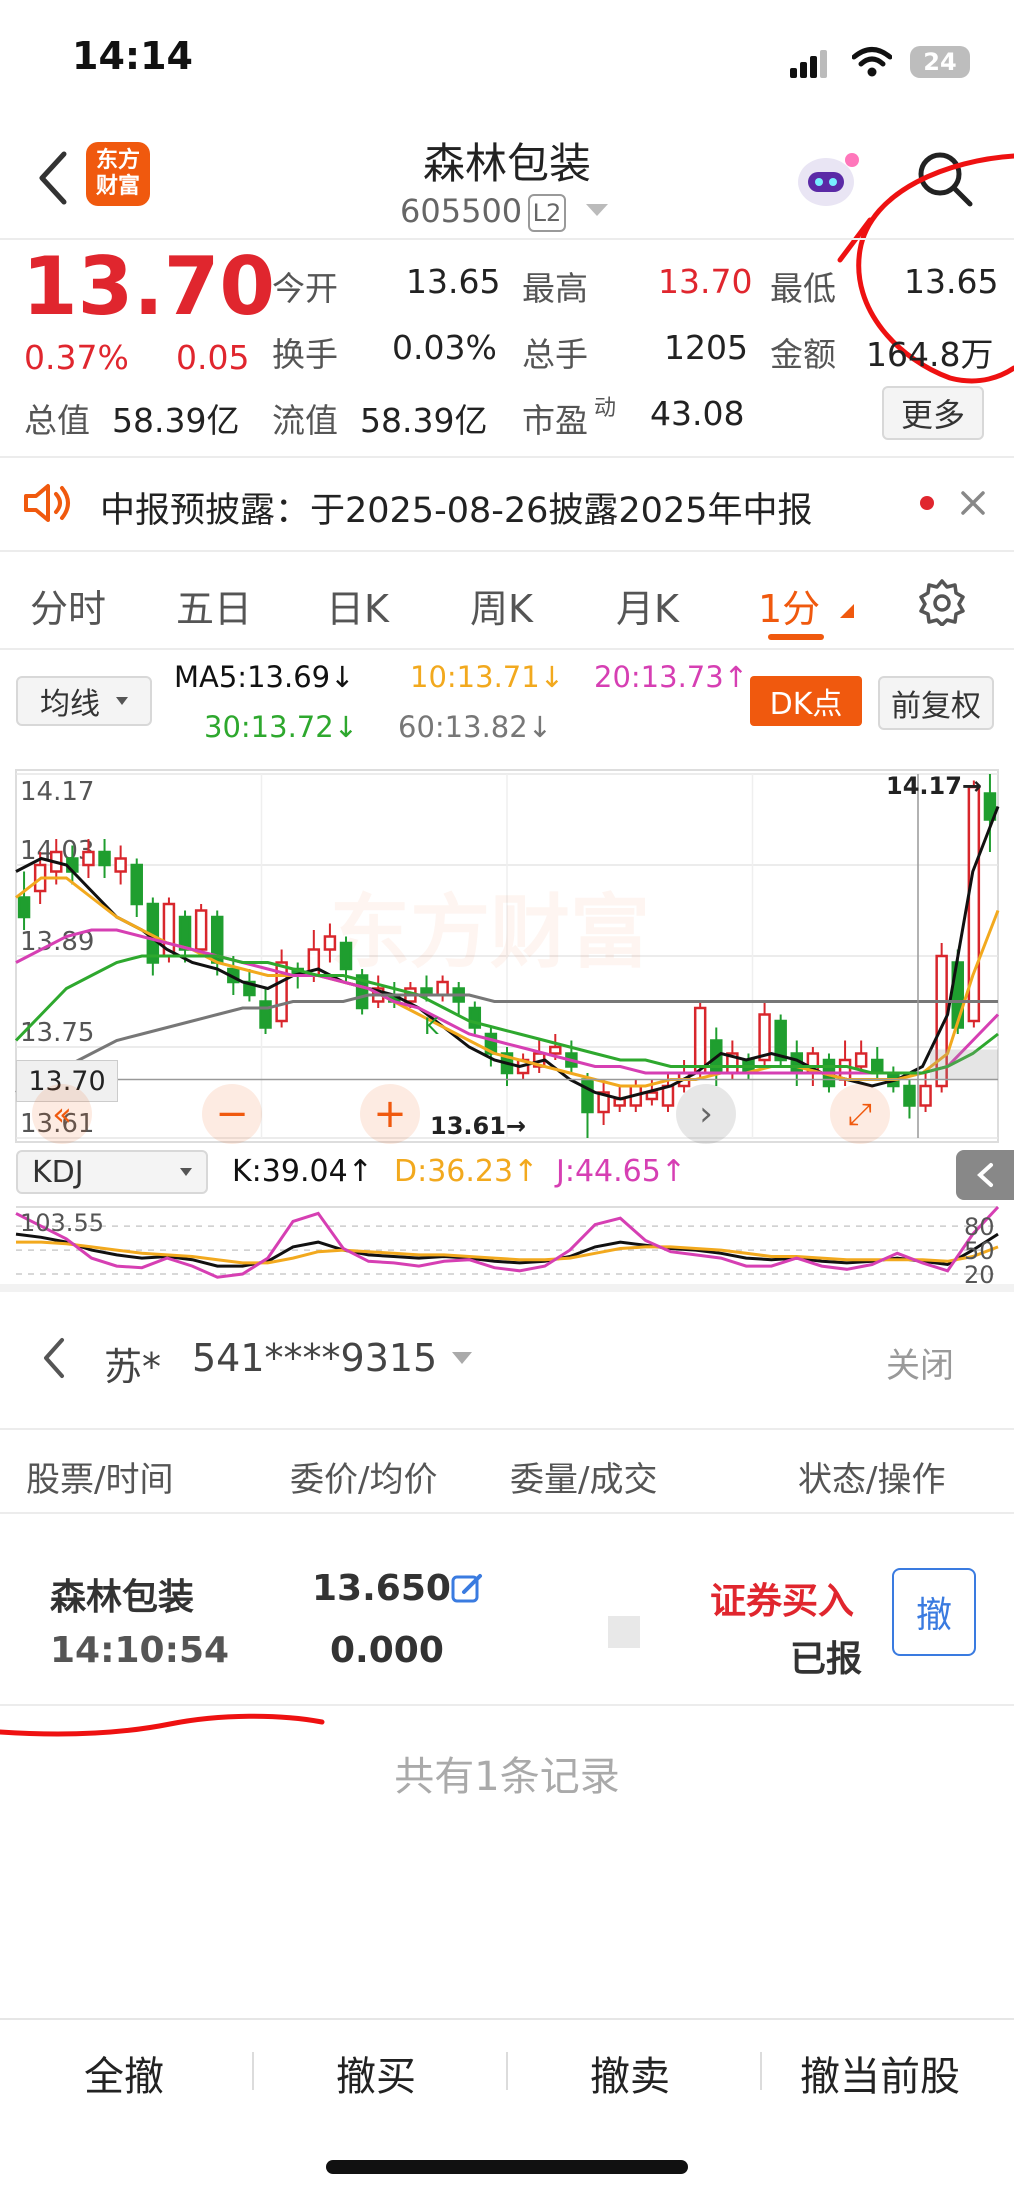  What do you see at coordinates (305, 288) in the screenshot?
I see `open-label: 今开` at bounding box center [305, 288].